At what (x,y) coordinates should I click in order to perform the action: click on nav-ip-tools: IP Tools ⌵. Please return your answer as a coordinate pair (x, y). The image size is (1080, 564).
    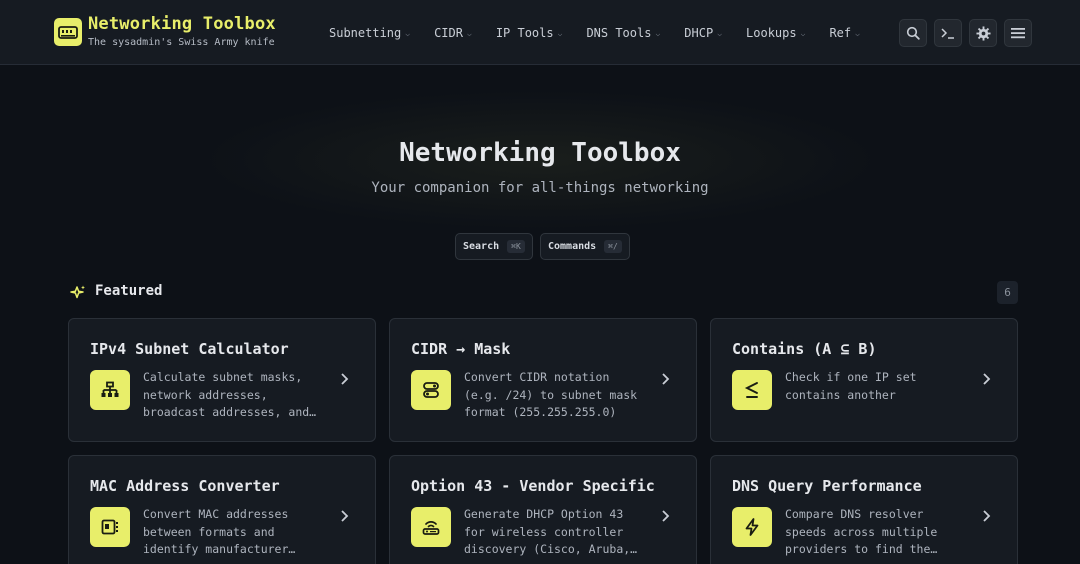
    Looking at the image, I should click on (529, 33).